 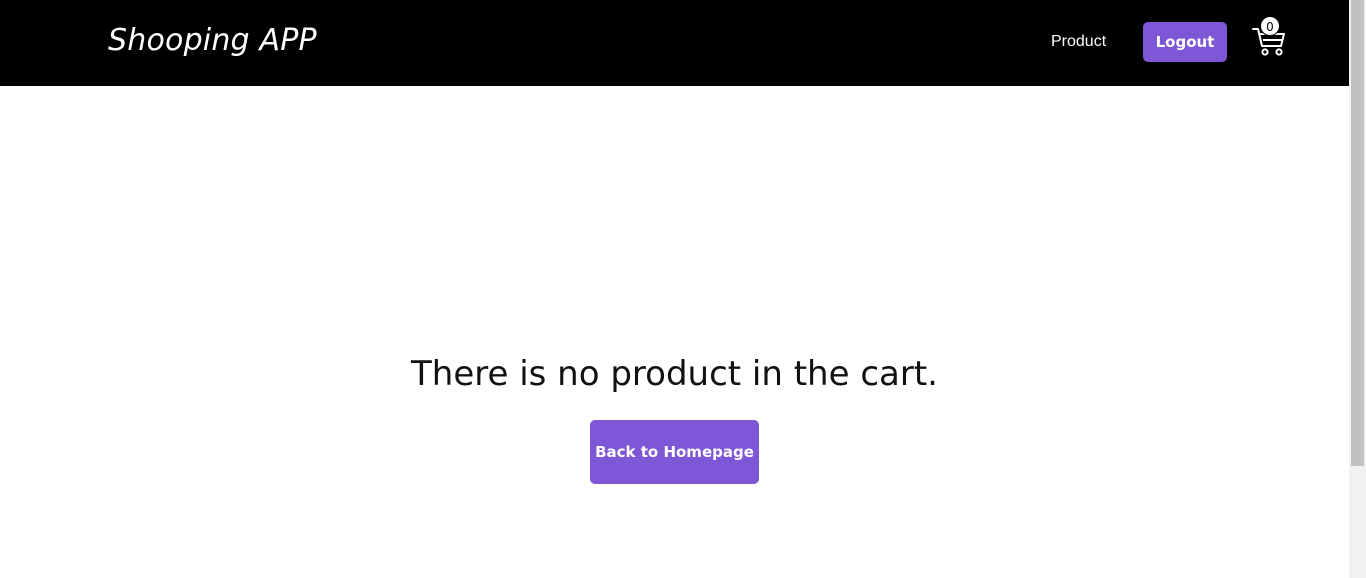 I want to click on brand-title: Shooping APP, so click(x=212, y=41).